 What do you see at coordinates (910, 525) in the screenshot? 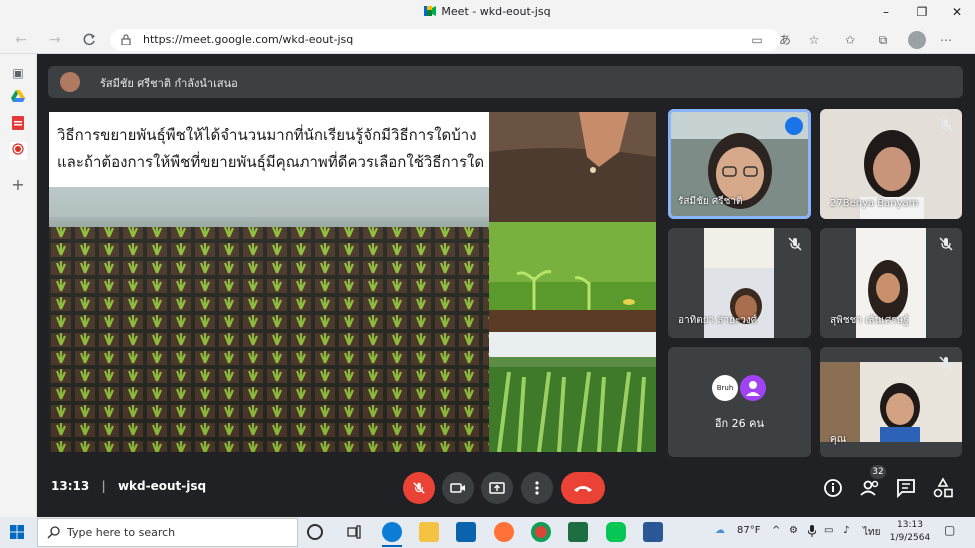
I see `clock-time: 13:13` at bounding box center [910, 525].